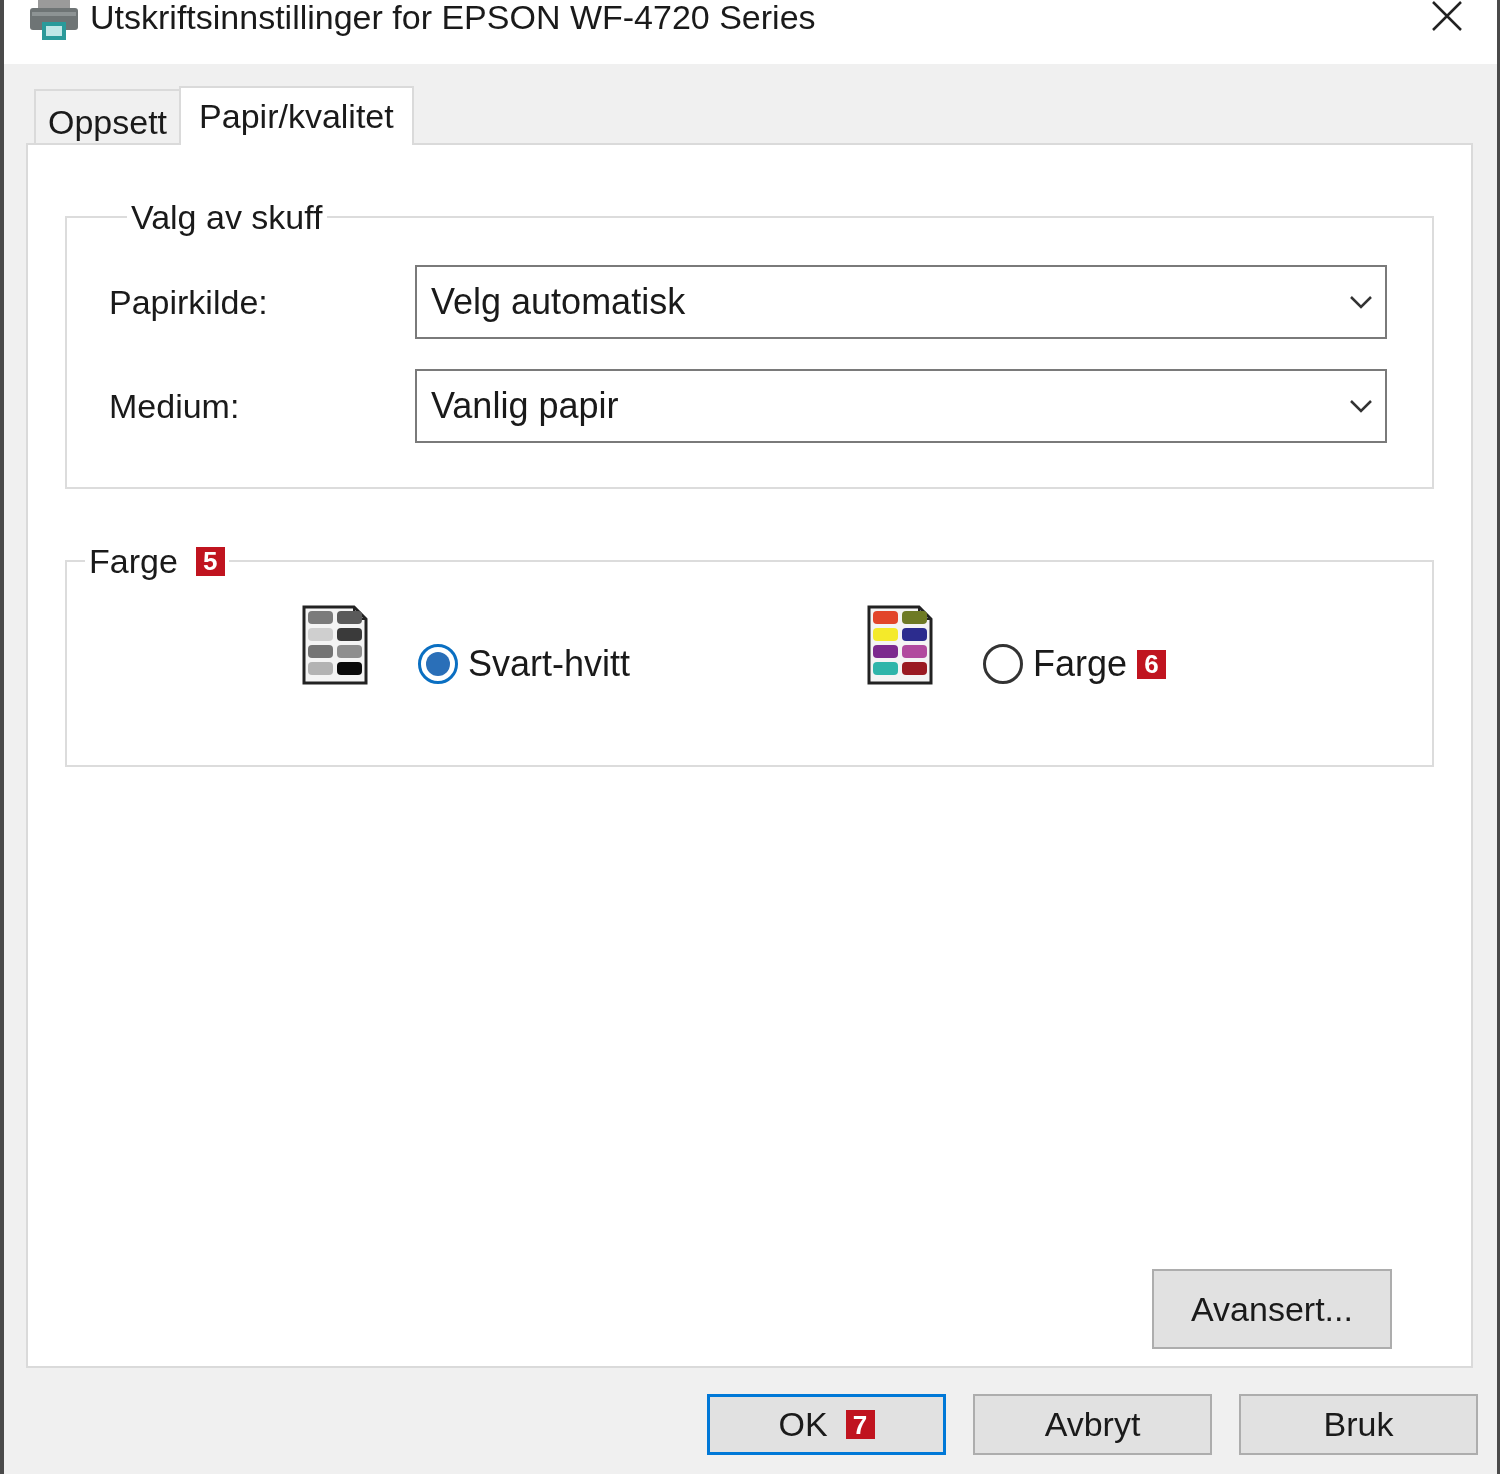  Describe the element at coordinates (54, 21) in the screenshot. I see `printer-icon` at that location.